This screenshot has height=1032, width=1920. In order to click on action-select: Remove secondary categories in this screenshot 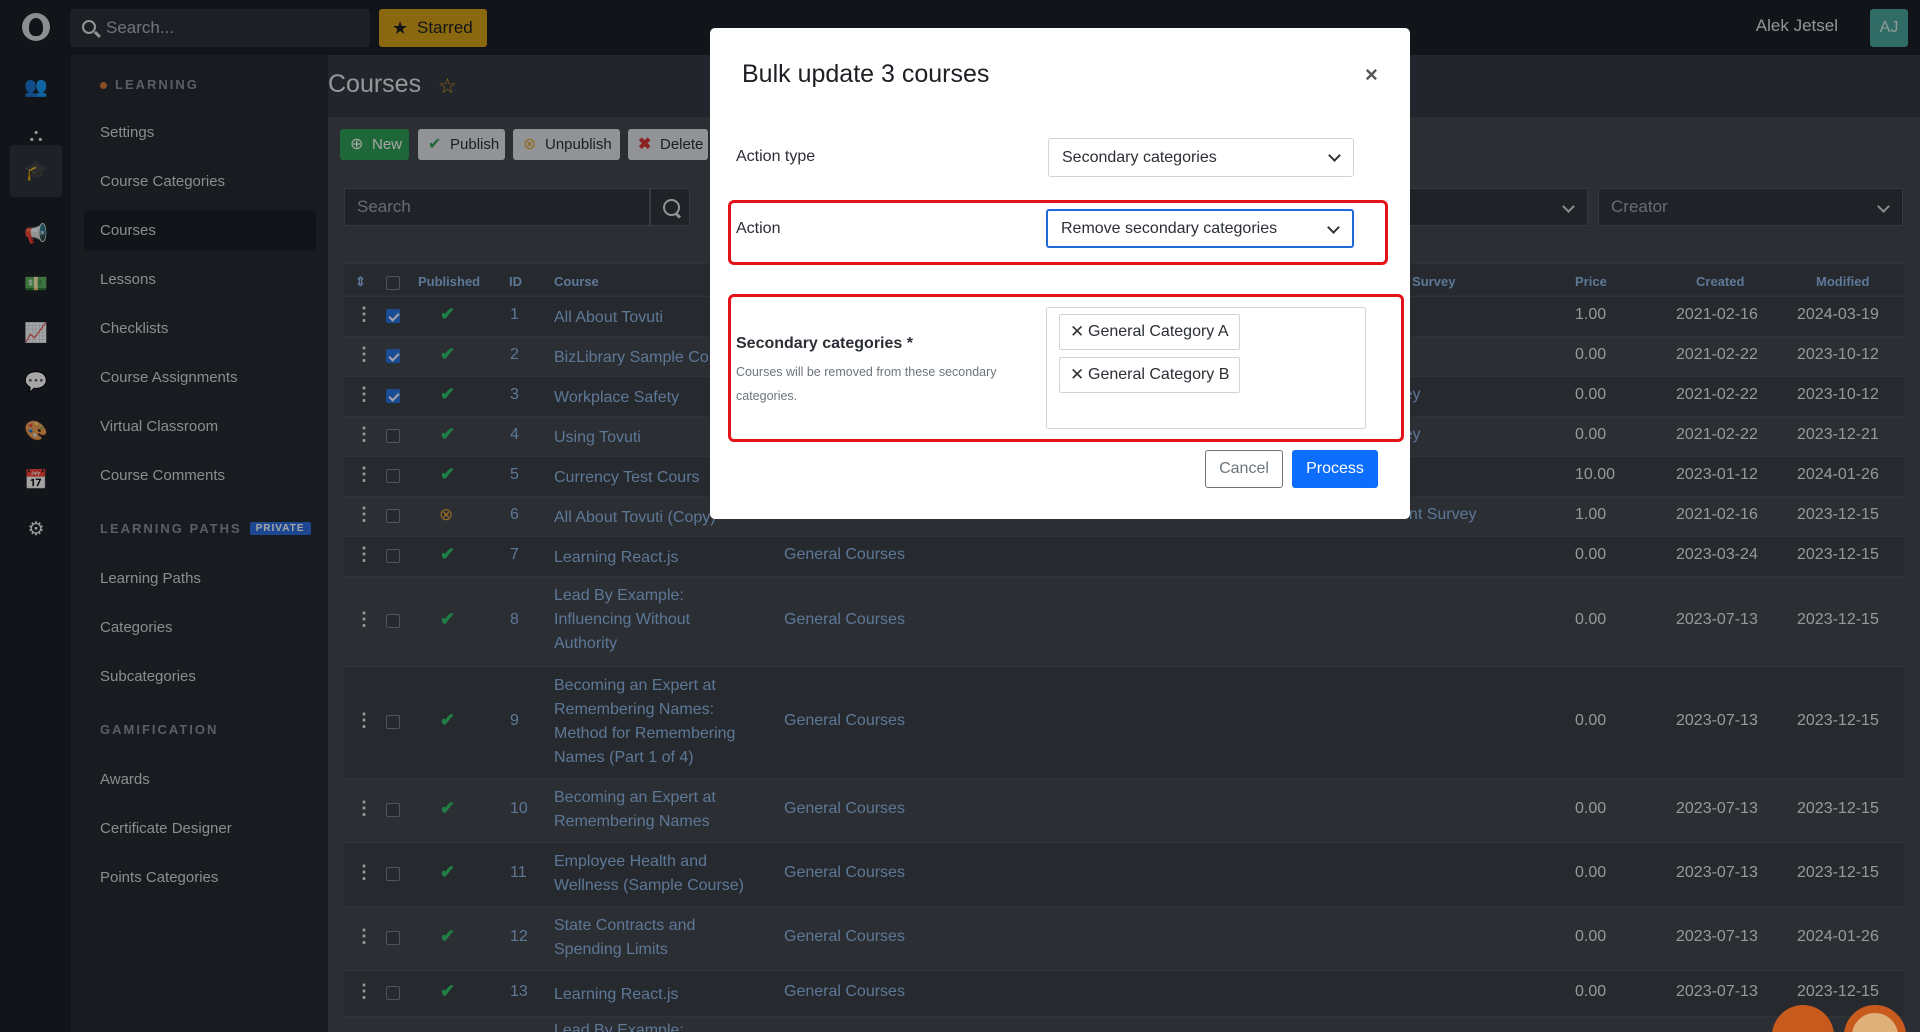, I will do `click(1200, 228)`.